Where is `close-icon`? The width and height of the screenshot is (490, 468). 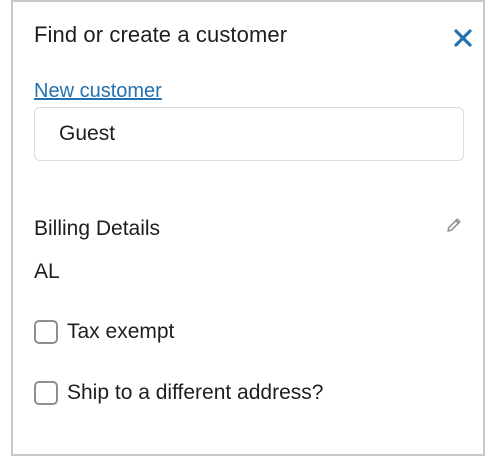 close-icon is located at coordinates (463, 38).